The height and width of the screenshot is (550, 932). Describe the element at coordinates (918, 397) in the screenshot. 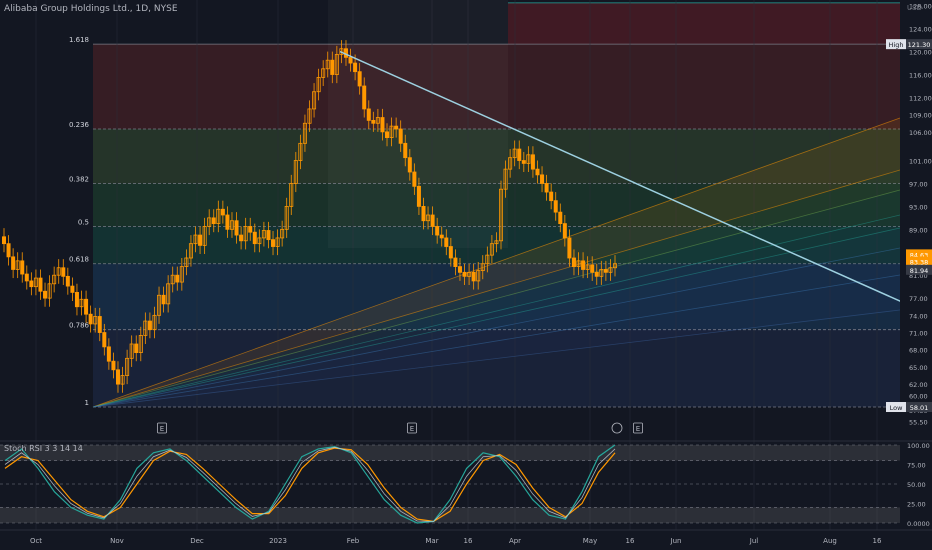

I see `price-tick-label: 60.00` at that location.